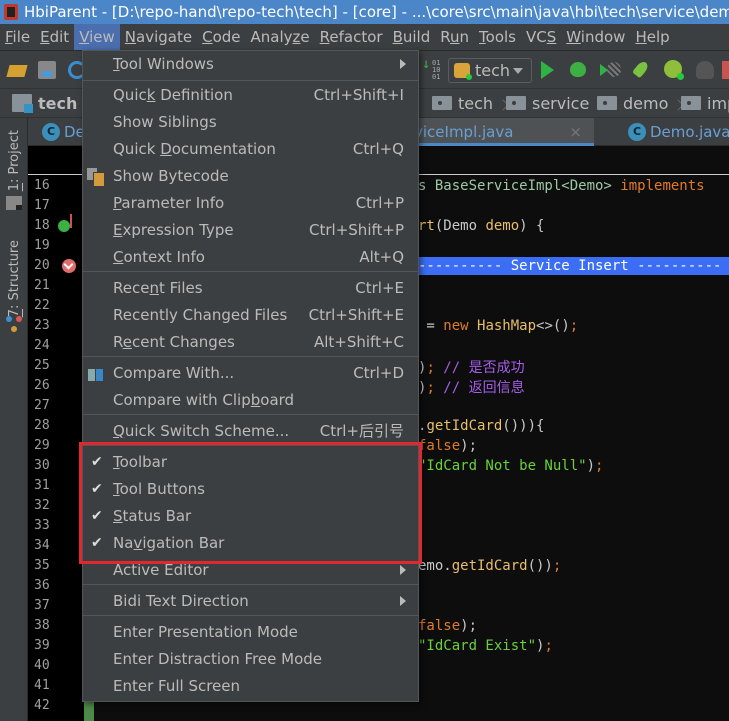 Image resolution: width=729 pixels, height=721 pixels. Describe the element at coordinates (14, 160) in the screenshot. I see `project-tool-tab: 1: Project` at that location.